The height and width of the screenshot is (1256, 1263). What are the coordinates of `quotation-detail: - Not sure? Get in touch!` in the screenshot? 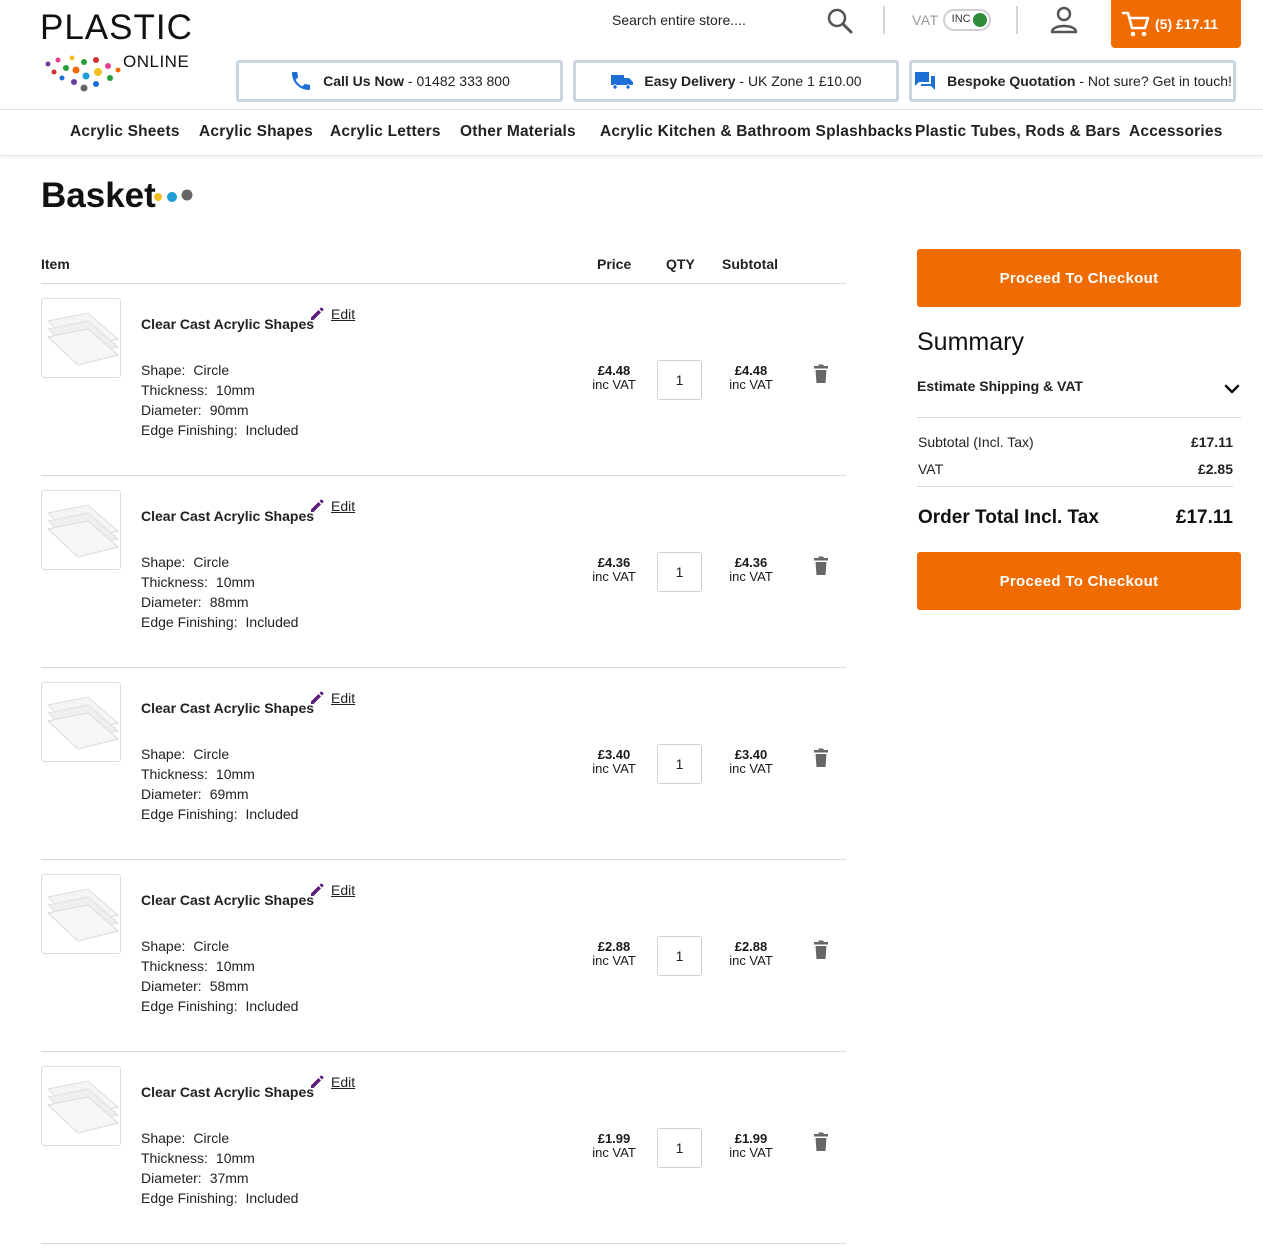 It's located at (1153, 81).